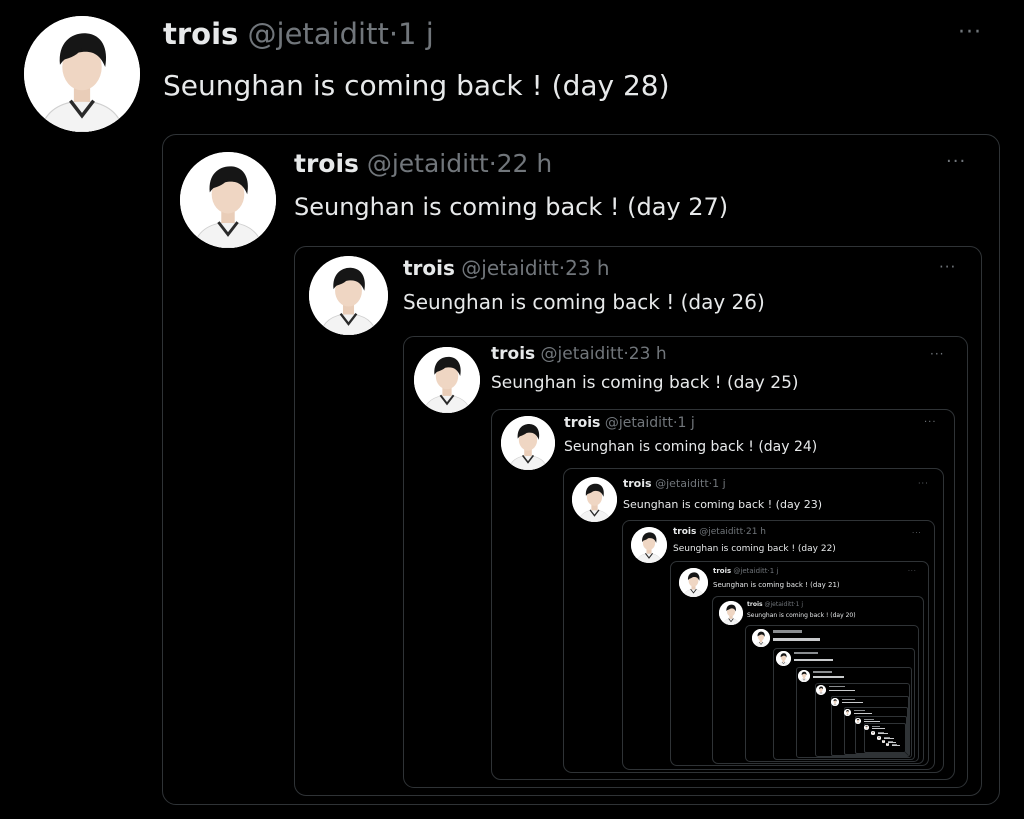  What do you see at coordinates (525, 163) in the screenshot?
I see `timestamp: 22 h` at bounding box center [525, 163].